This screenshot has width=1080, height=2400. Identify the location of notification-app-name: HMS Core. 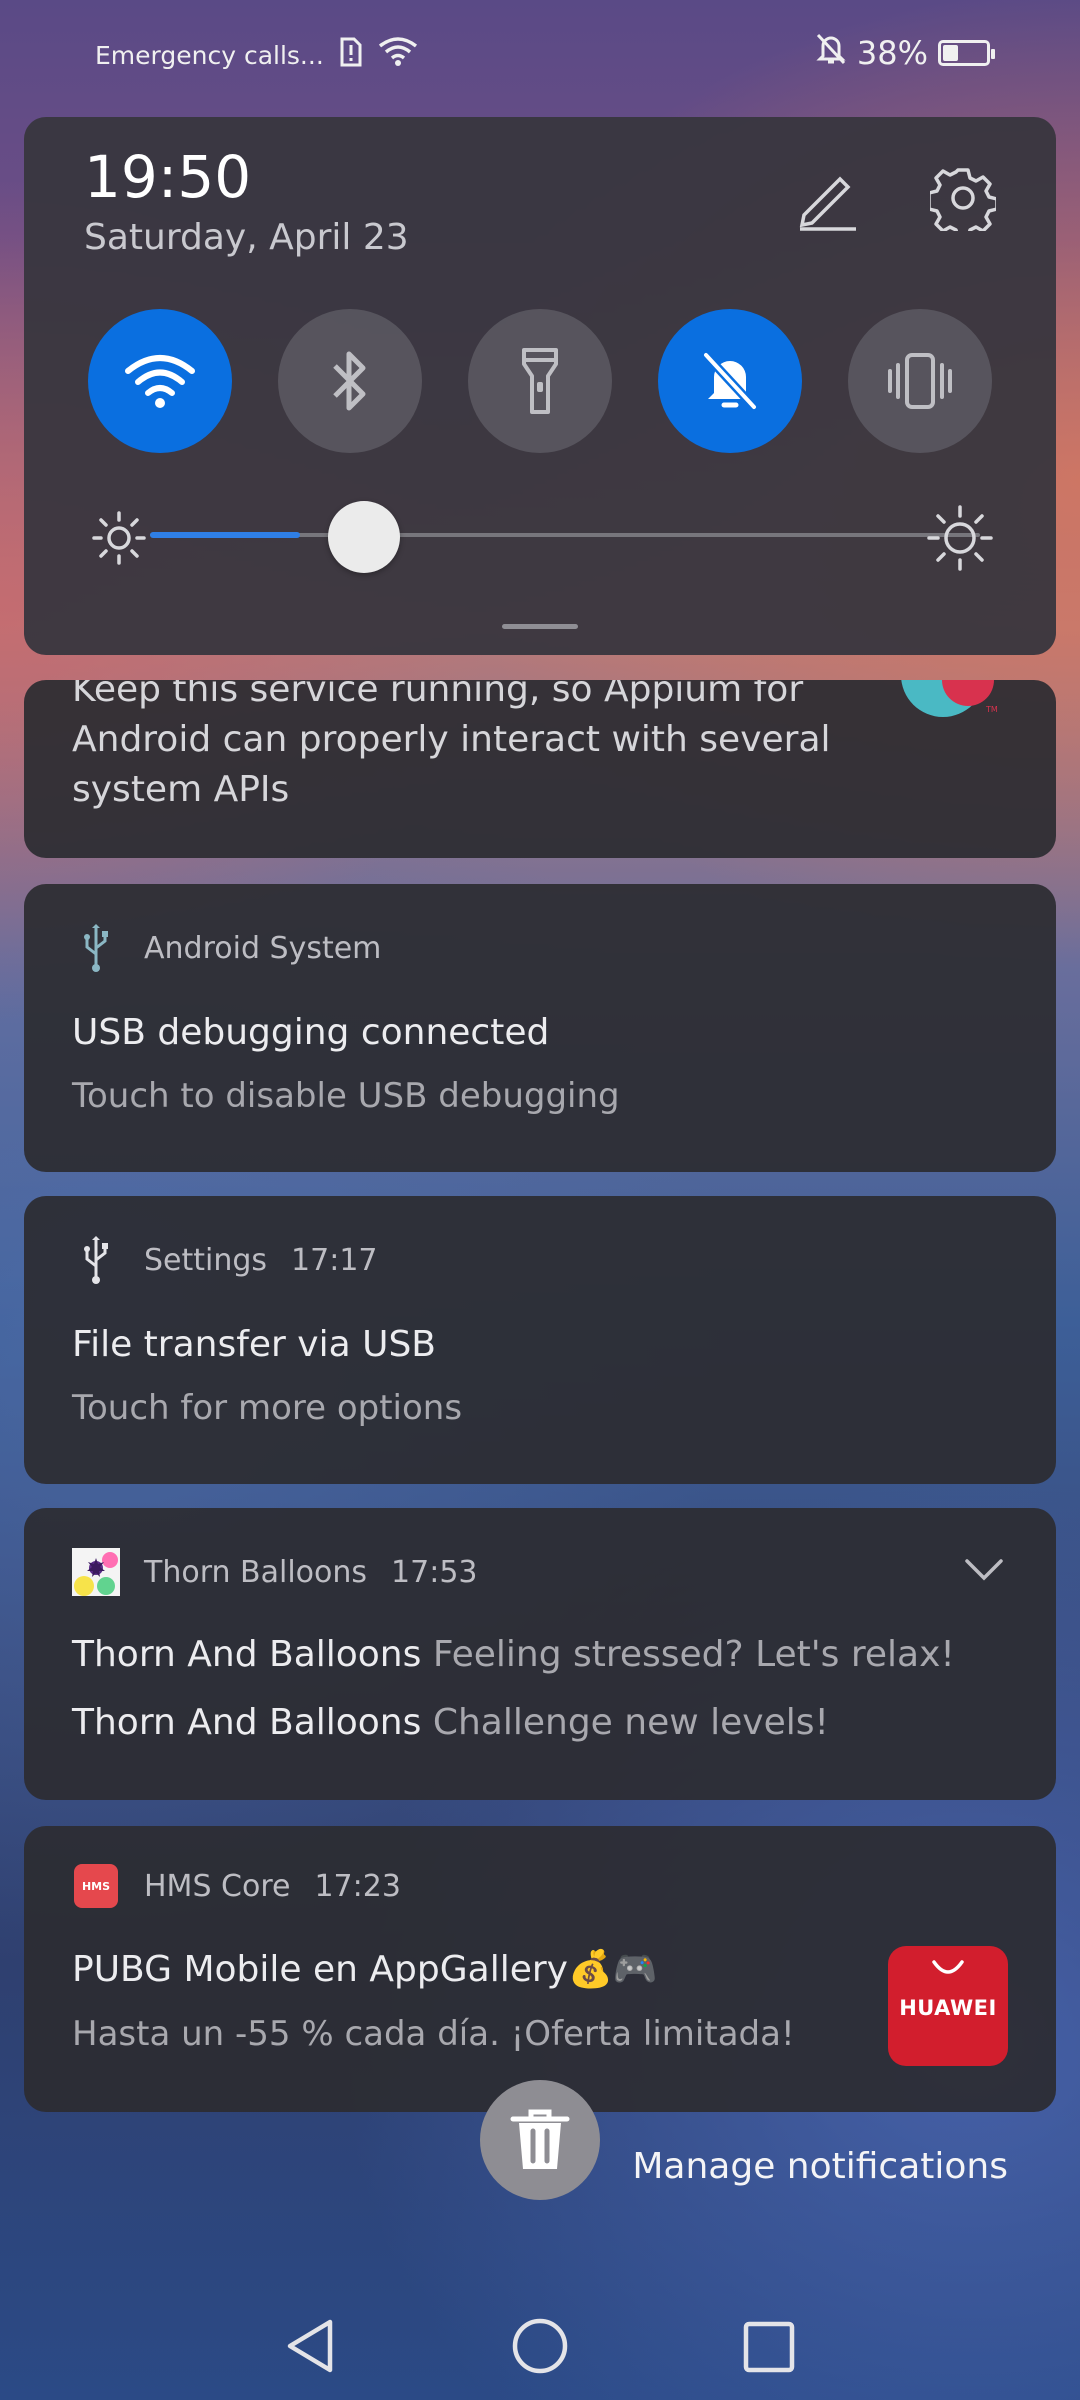
(217, 1886).